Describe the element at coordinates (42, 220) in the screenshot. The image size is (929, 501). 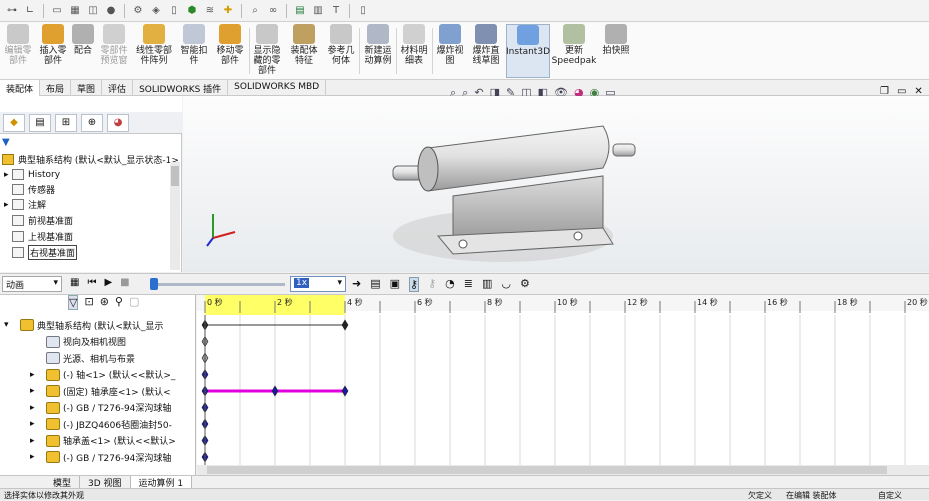
I see `tree-item-front-plane: 前视基准面` at that location.